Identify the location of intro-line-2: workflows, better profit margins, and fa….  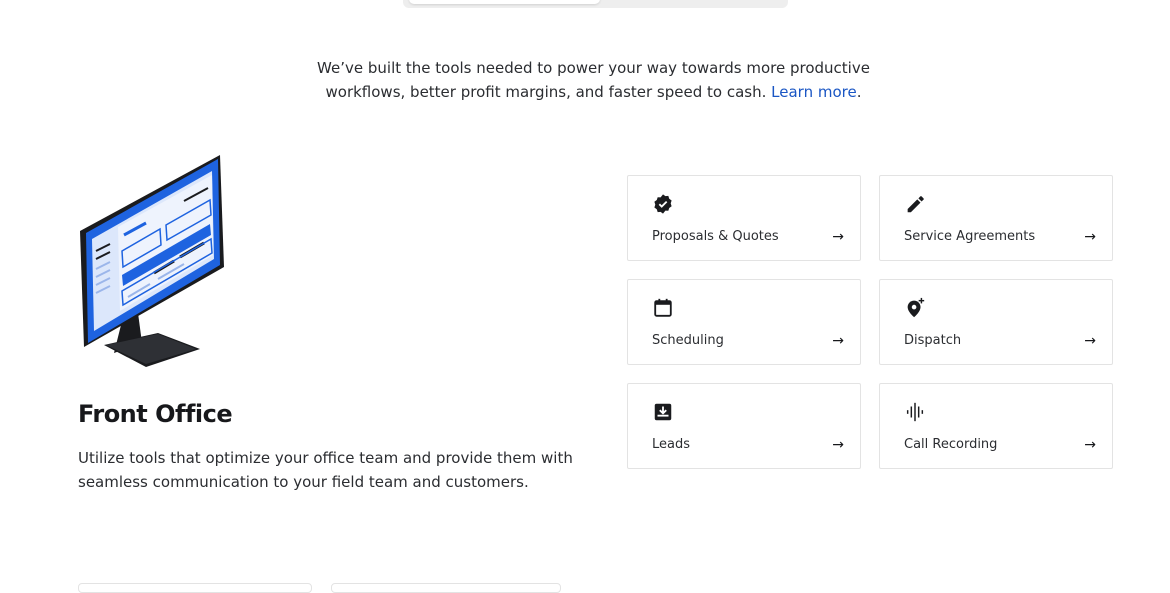
(585, 92).